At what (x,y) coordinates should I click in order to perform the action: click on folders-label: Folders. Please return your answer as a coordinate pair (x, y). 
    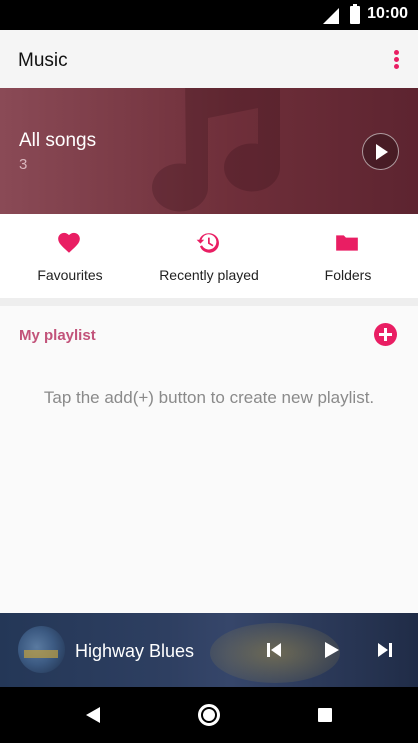
    Looking at the image, I should click on (348, 275).